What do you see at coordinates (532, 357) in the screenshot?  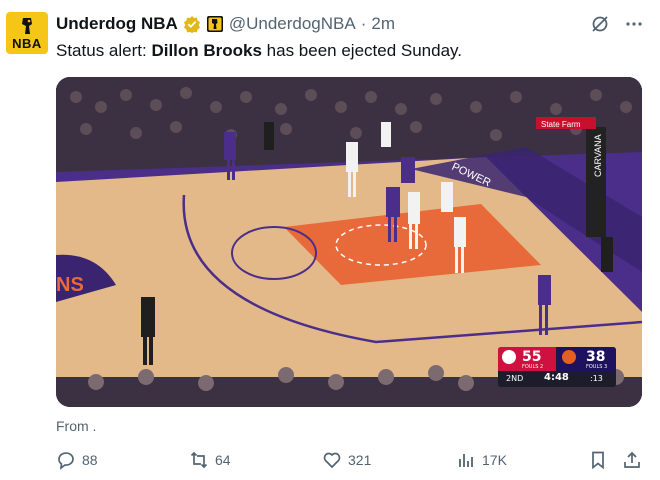 I see `home-score: 55` at bounding box center [532, 357].